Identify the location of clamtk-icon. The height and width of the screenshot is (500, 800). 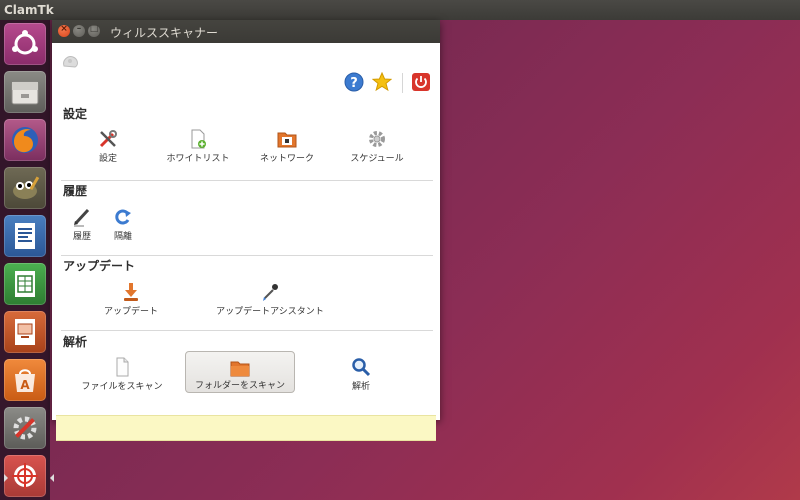
(25, 476).